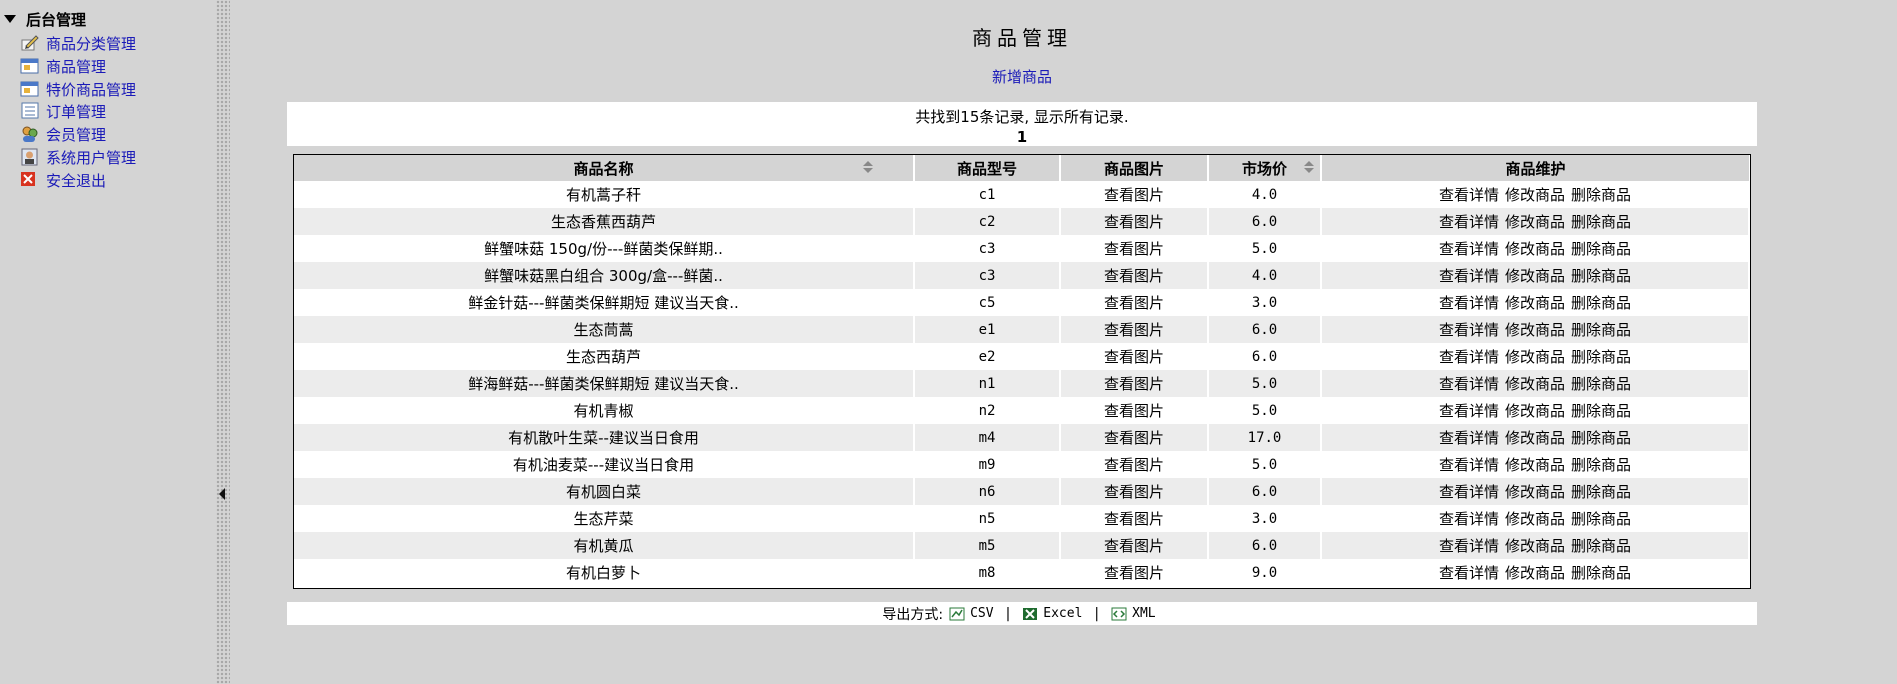 This screenshot has width=1897, height=684. Describe the element at coordinates (10, 19) in the screenshot. I see `expand-triangle-icon` at that location.